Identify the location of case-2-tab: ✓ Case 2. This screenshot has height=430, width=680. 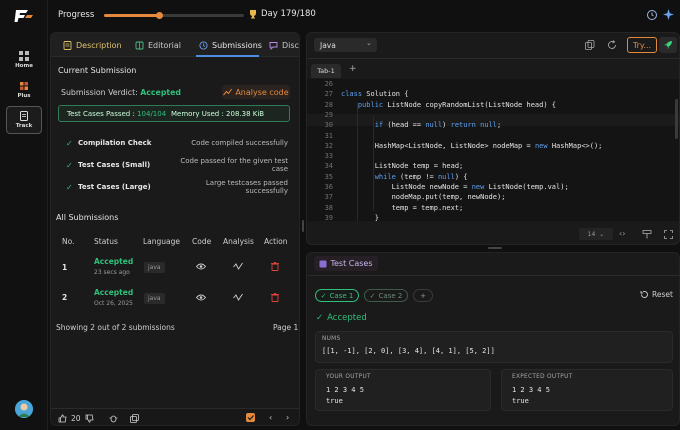
(386, 295).